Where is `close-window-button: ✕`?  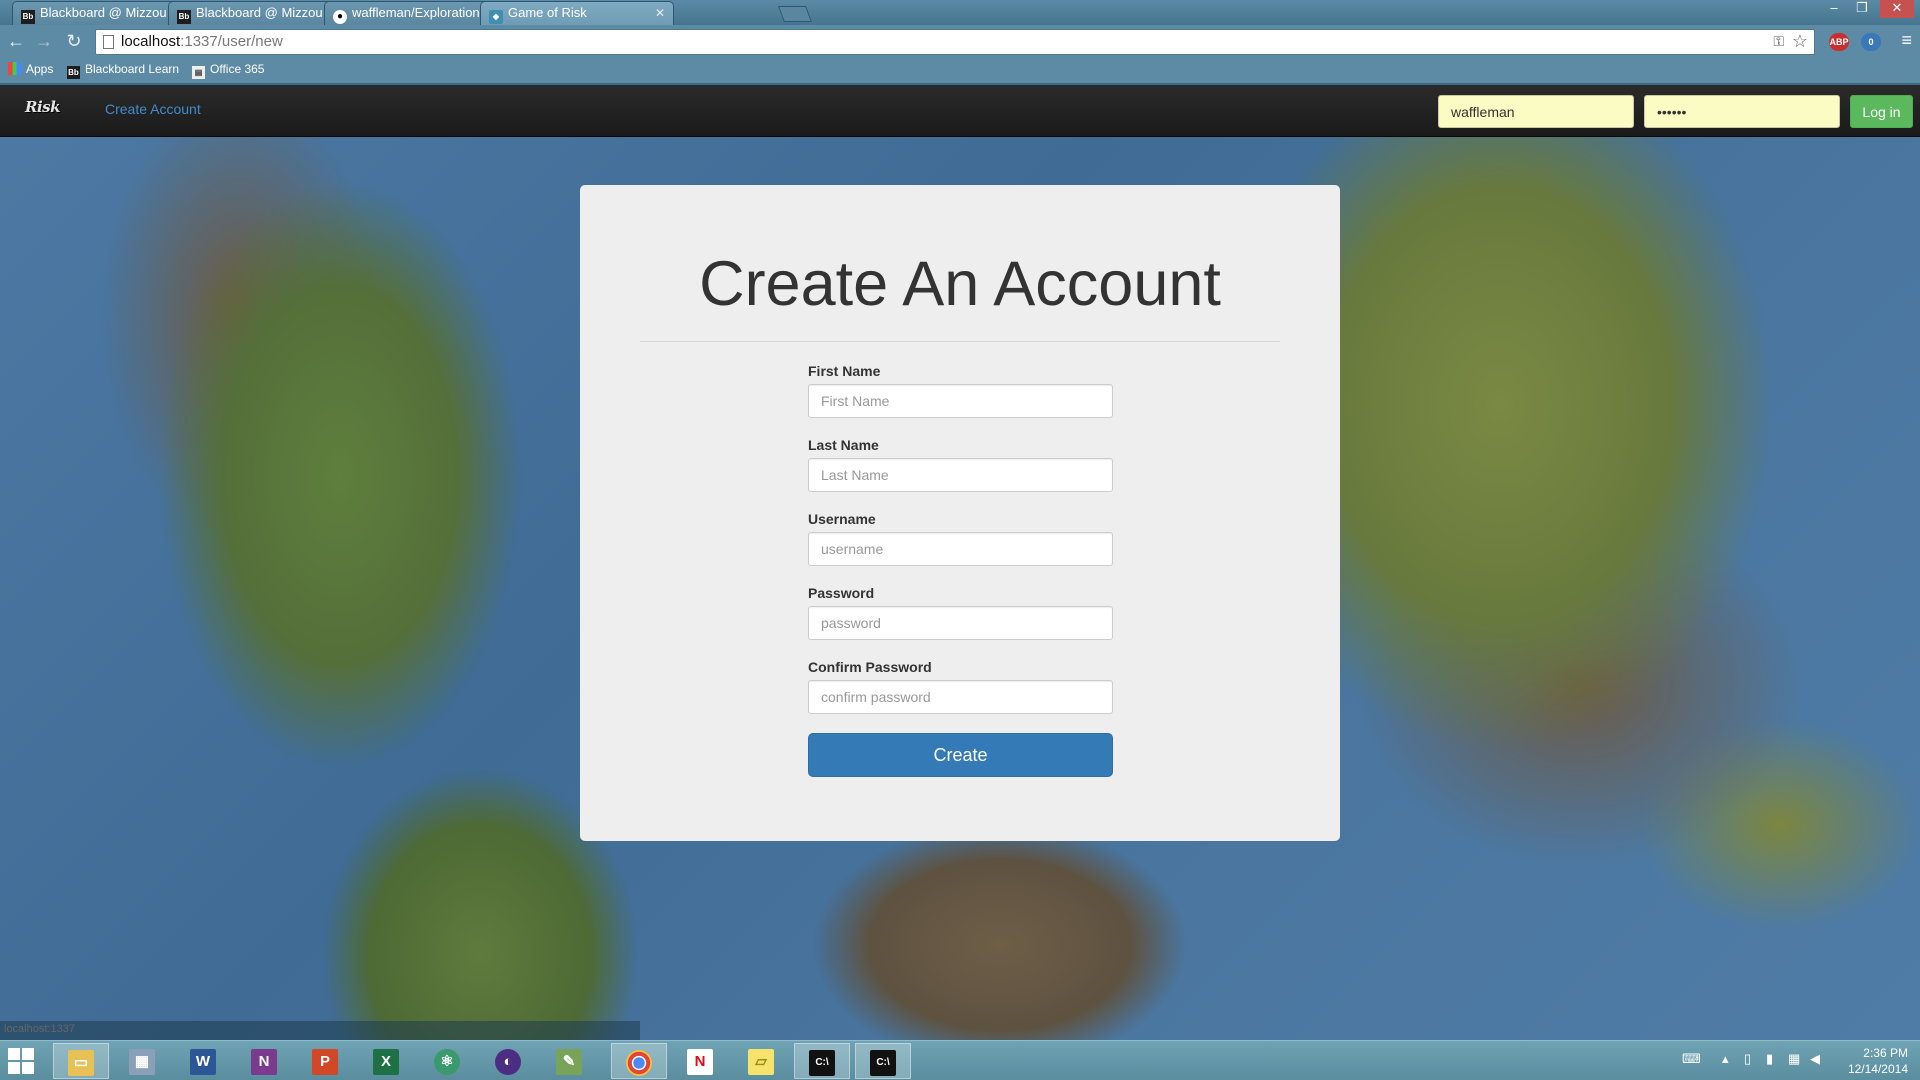
close-window-button: ✕ is located at coordinates (1897, 9).